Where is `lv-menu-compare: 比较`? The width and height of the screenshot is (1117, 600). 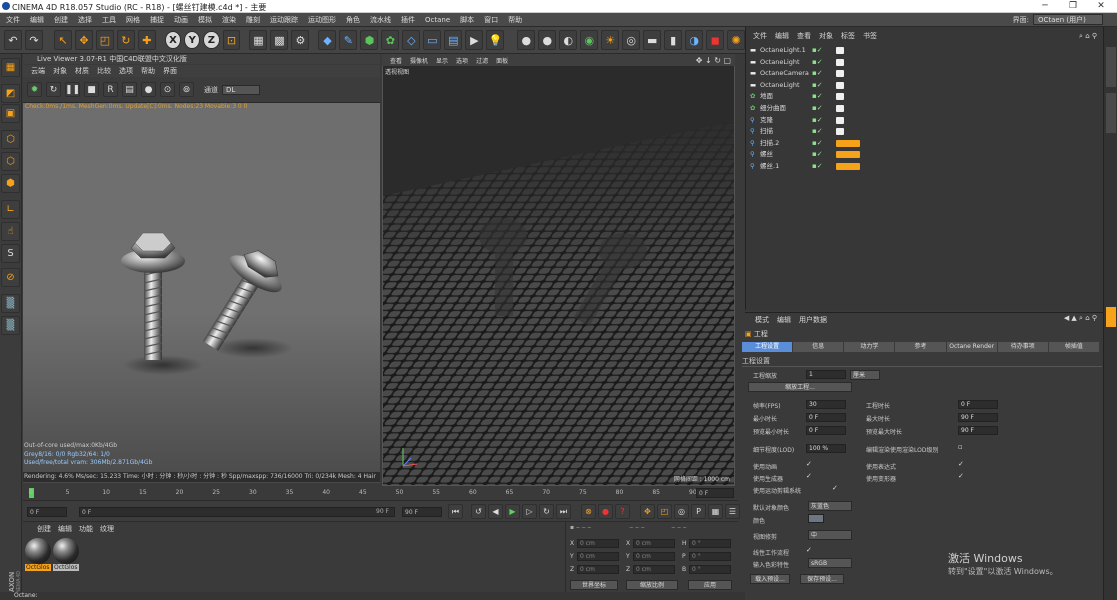 lv-menu-compare: 比较 is located at coordinates (104, 71).